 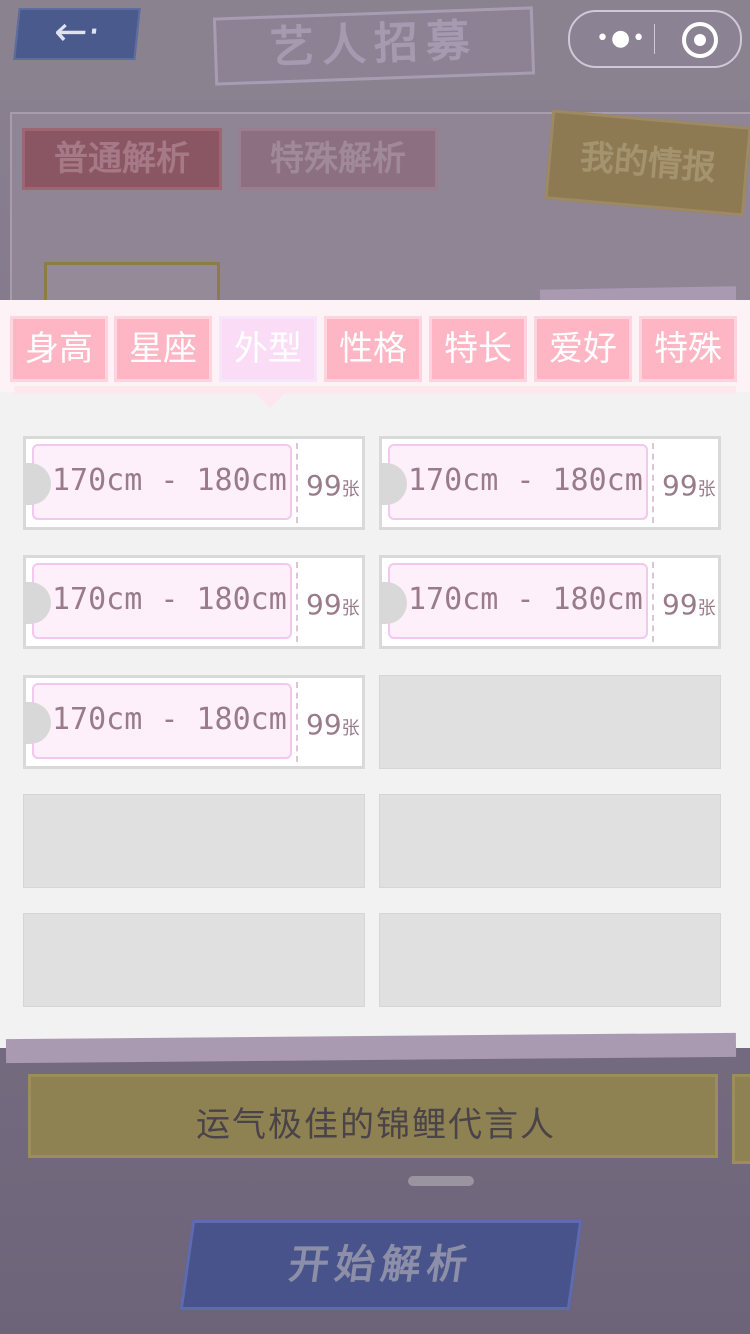 What do you see at coordinates (375, 390) in the screenshot?
I see `tab-underline` at bounding box center [375, 390].